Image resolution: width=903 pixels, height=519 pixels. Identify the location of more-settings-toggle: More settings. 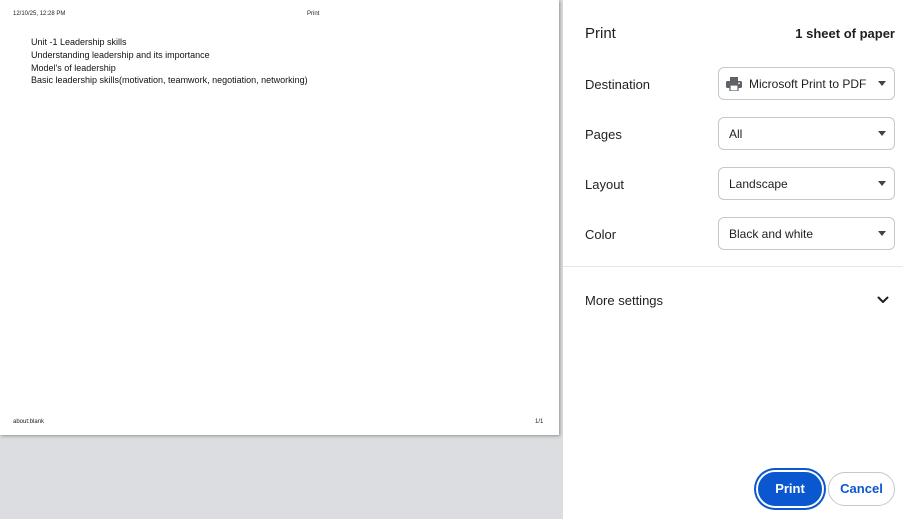
(733, 300).